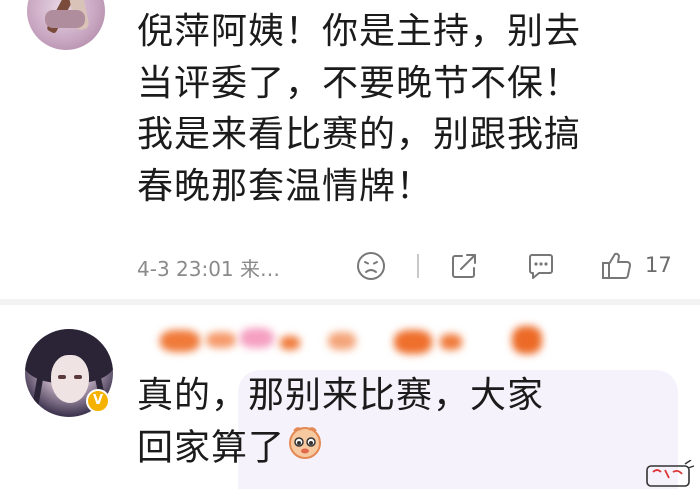 The width and height of the screenshot is (700, 493). I want to click on divider, so click(418, 266).